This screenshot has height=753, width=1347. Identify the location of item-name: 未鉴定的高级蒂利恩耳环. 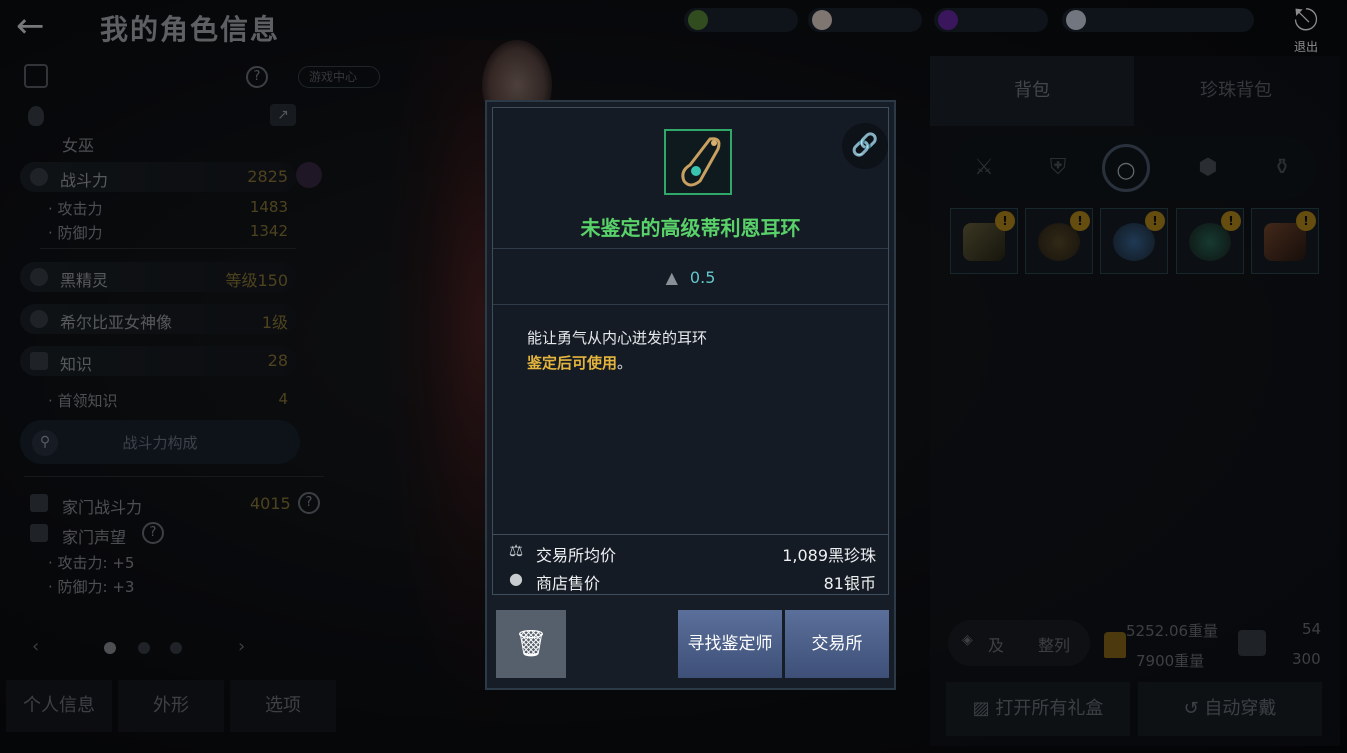
(690, 228).